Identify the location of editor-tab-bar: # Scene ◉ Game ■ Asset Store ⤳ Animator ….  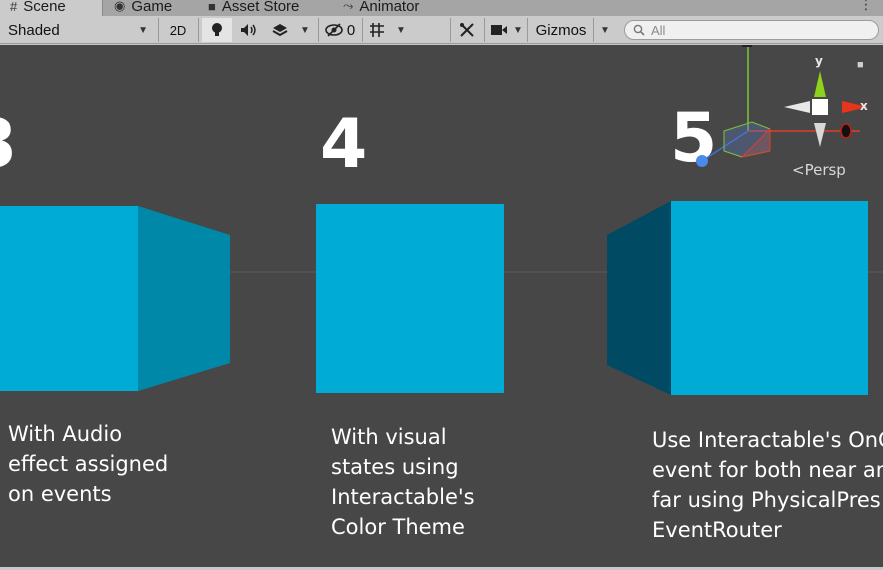
(441, 8).